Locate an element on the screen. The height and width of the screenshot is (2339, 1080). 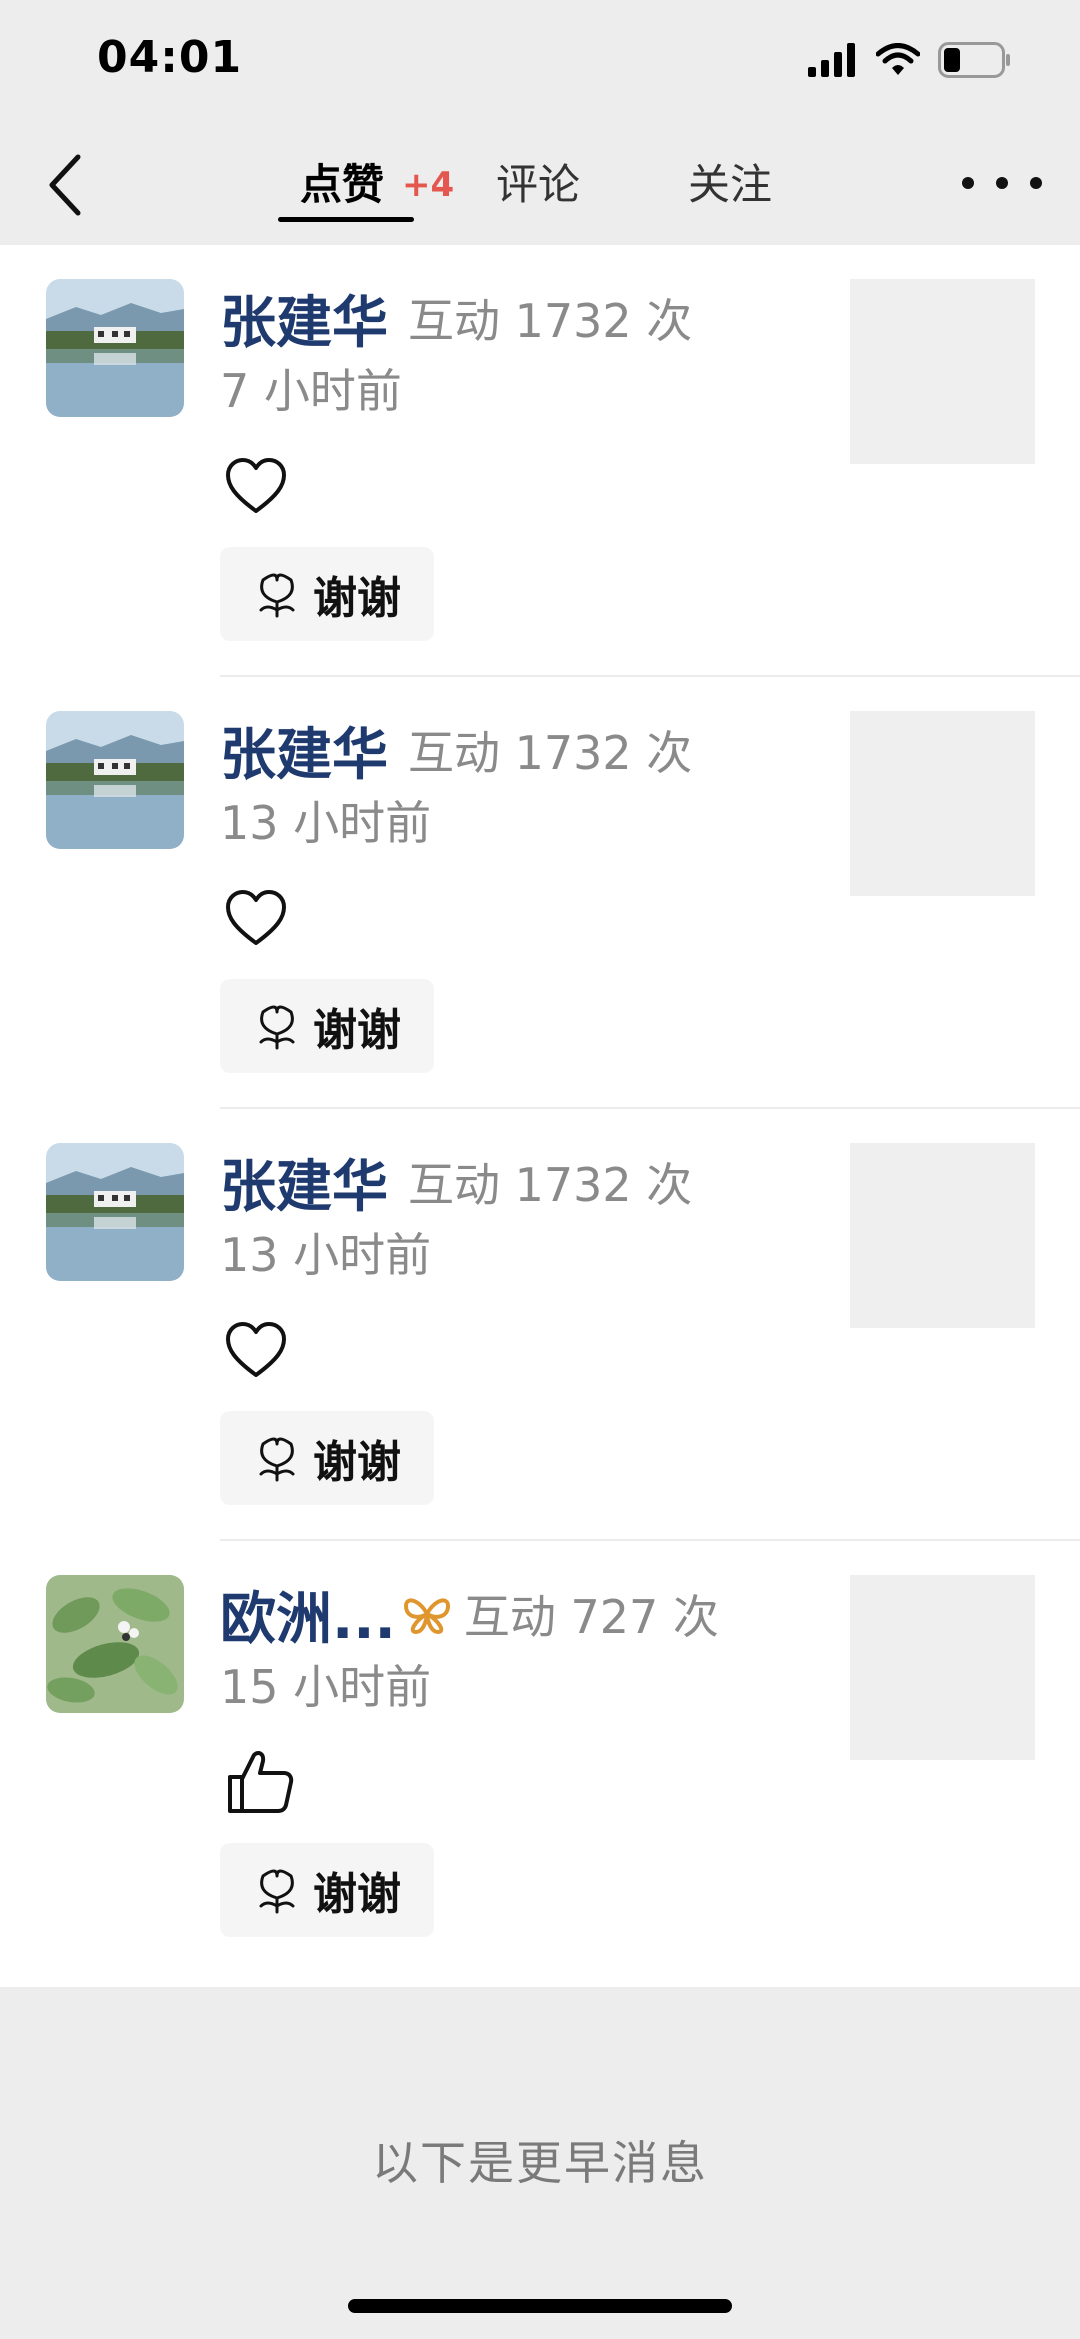
cellular-signal-icon is located at coordinates (831, 60).